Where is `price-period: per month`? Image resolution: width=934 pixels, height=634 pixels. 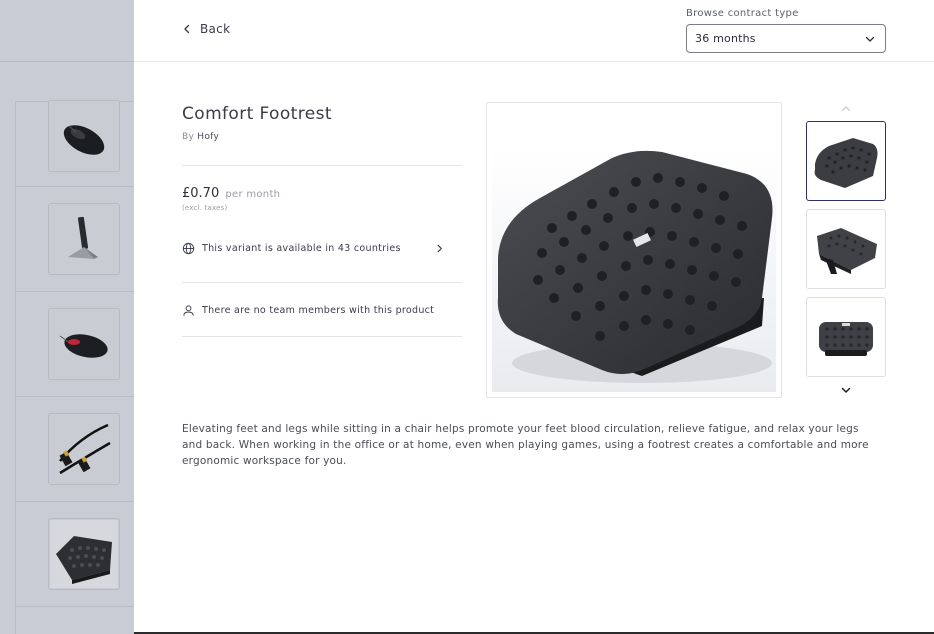 price-period: per month is located at coordinates (253, 194).